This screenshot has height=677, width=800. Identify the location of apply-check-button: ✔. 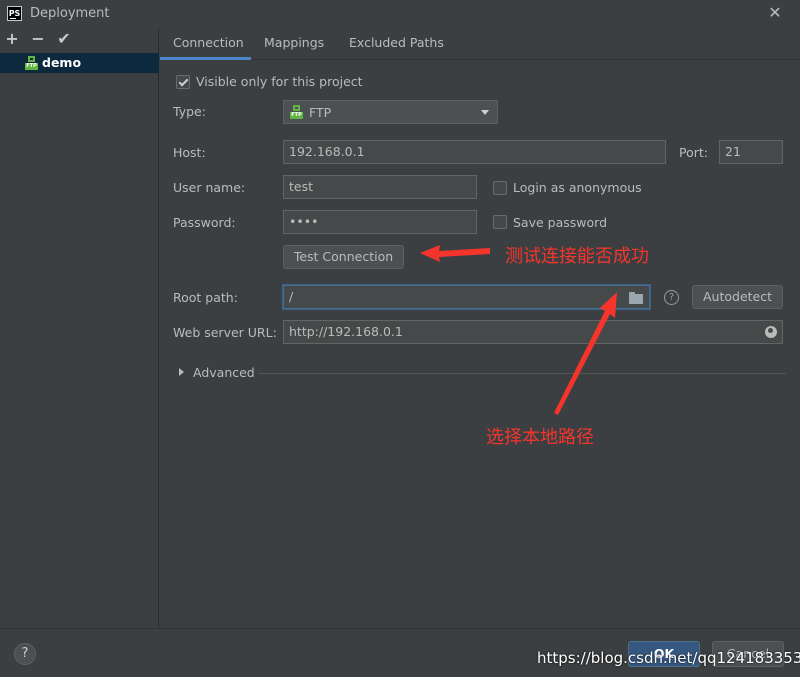
(64, 39).